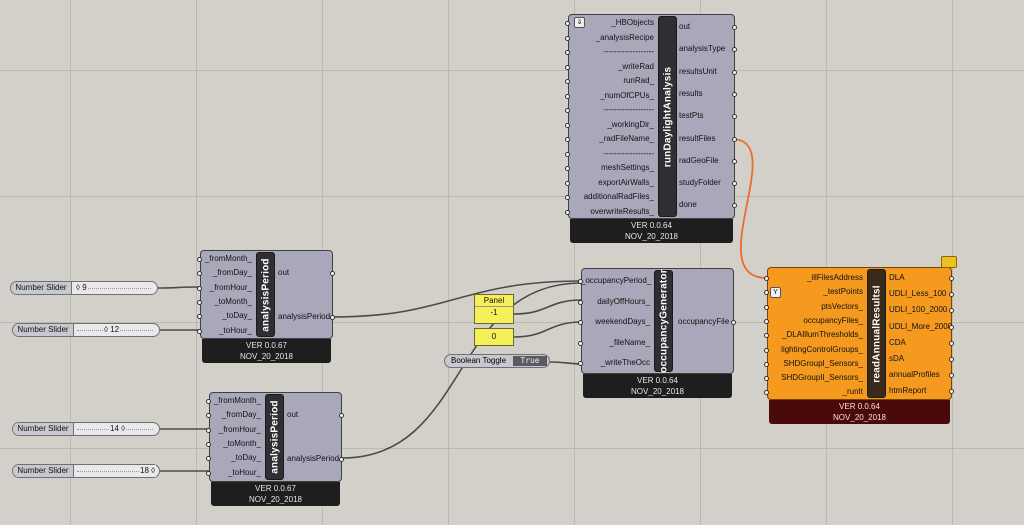 This screenshot has height=525, width=1024. What do you see at coordinates (611, 96) in the screenshot?
I see `input-param-5: _numOfCPUs_` at bounding box center [611, 96].